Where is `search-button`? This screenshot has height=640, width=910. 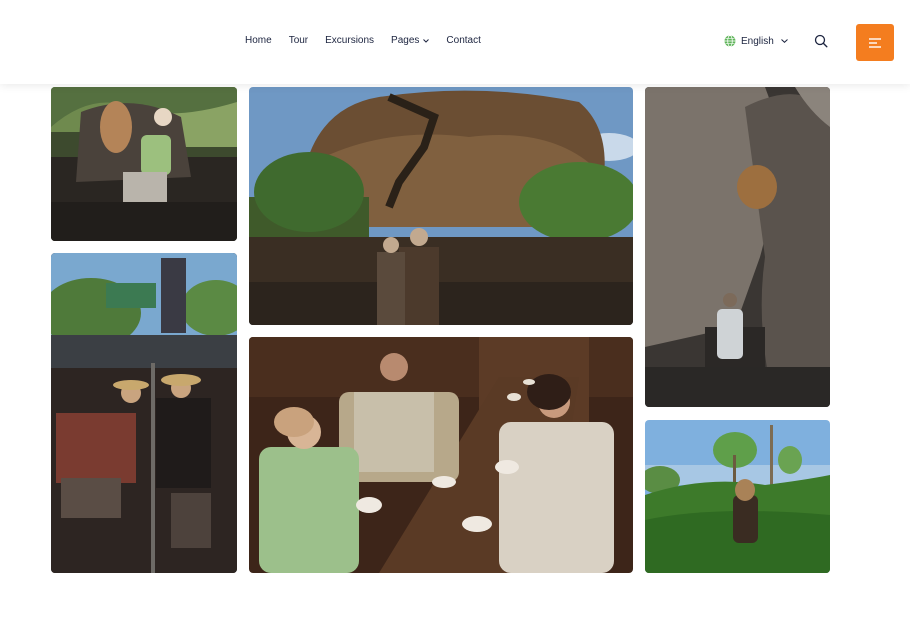 search-button is located at coordinates (821, 43).